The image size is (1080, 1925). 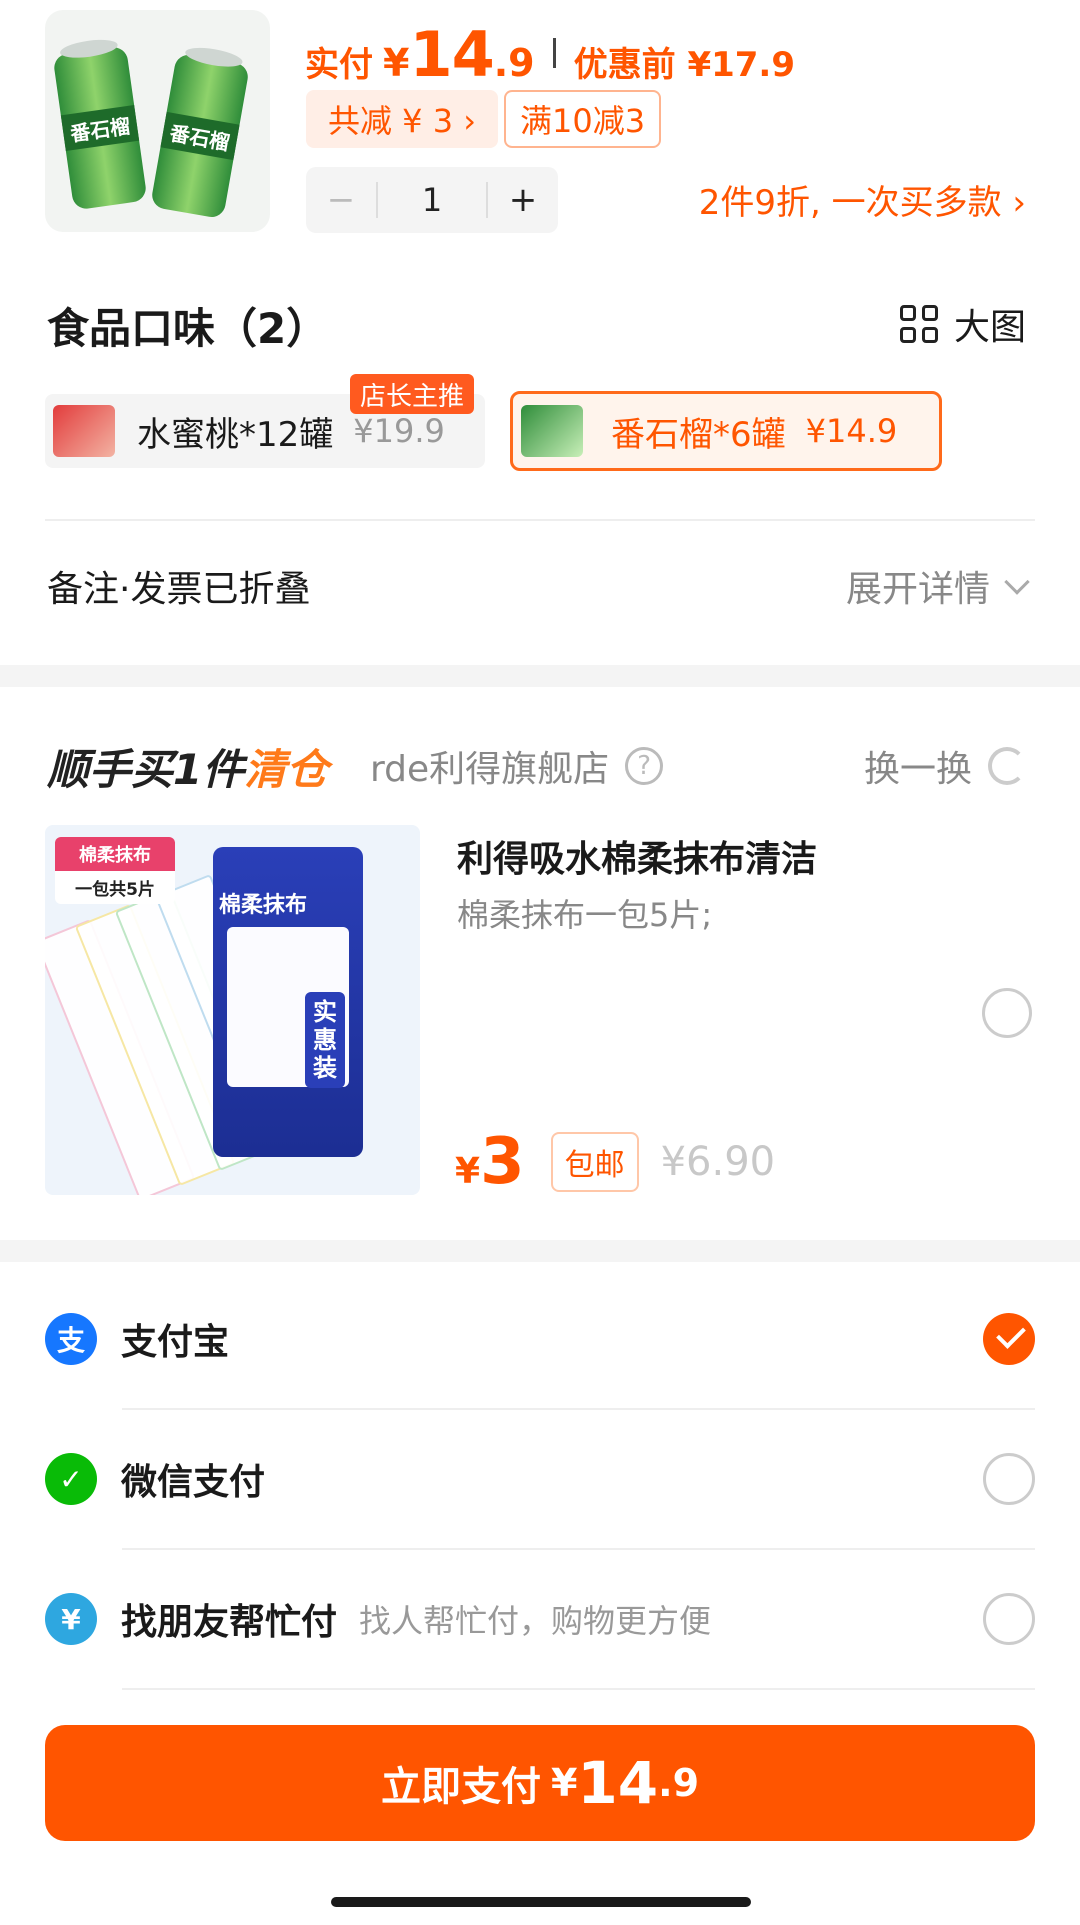 I want to click on store-name: rde利得旗舰店, so click(x=490, y=769).